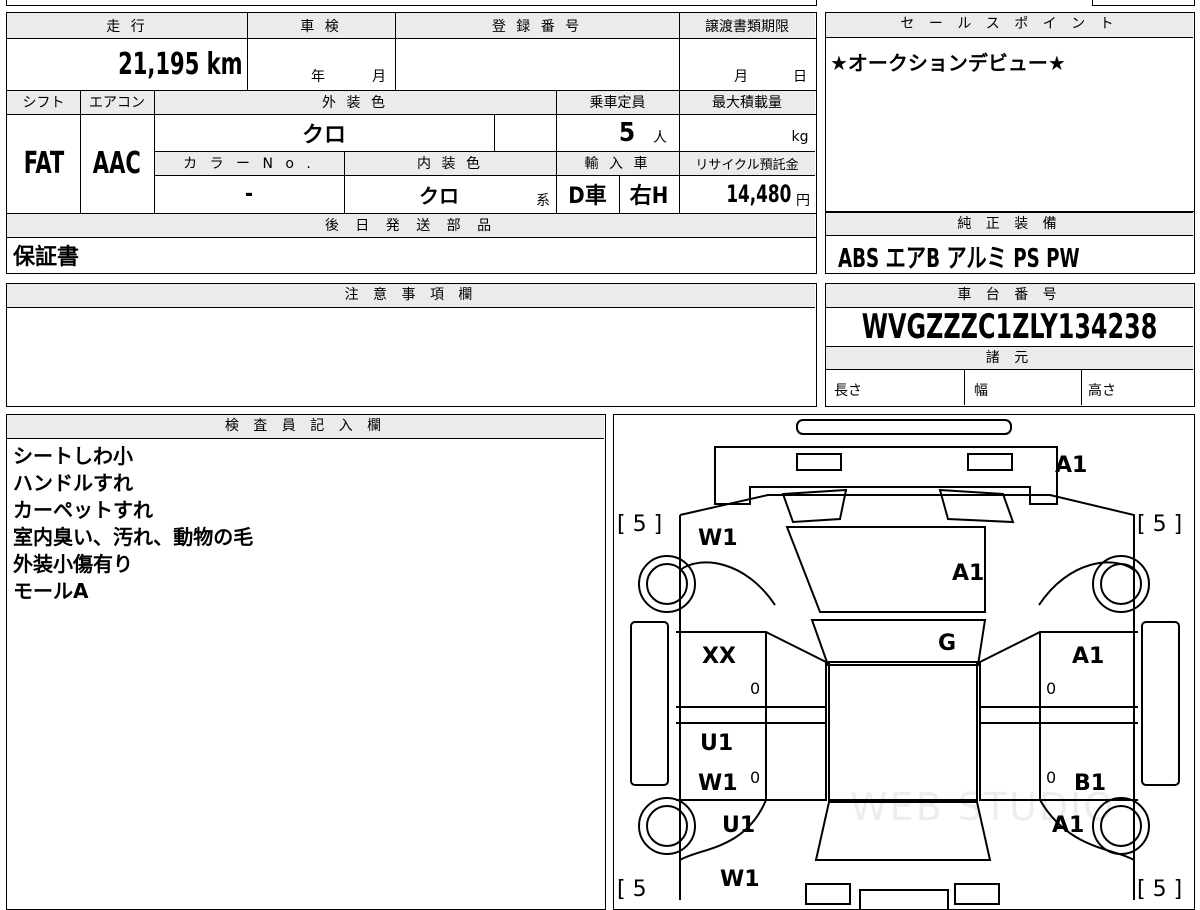 Image resolution: width=1200 pixels, height=910 pixels. What do you see at coordinates (439, 195) in the screenshot?
I see `interior-value: クロ` at bounding box center [439, 195].